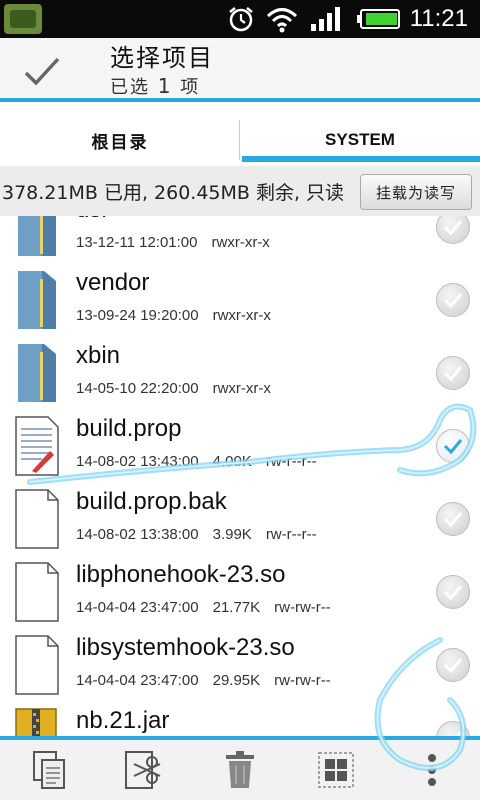 The width and height of the screenshot is (480, 800). Describe the element at coordinates (240, 300) in the screenshot. I see `list-item: vendor 13-09-24 19:20:00 rwxr-xr-x` at that location.